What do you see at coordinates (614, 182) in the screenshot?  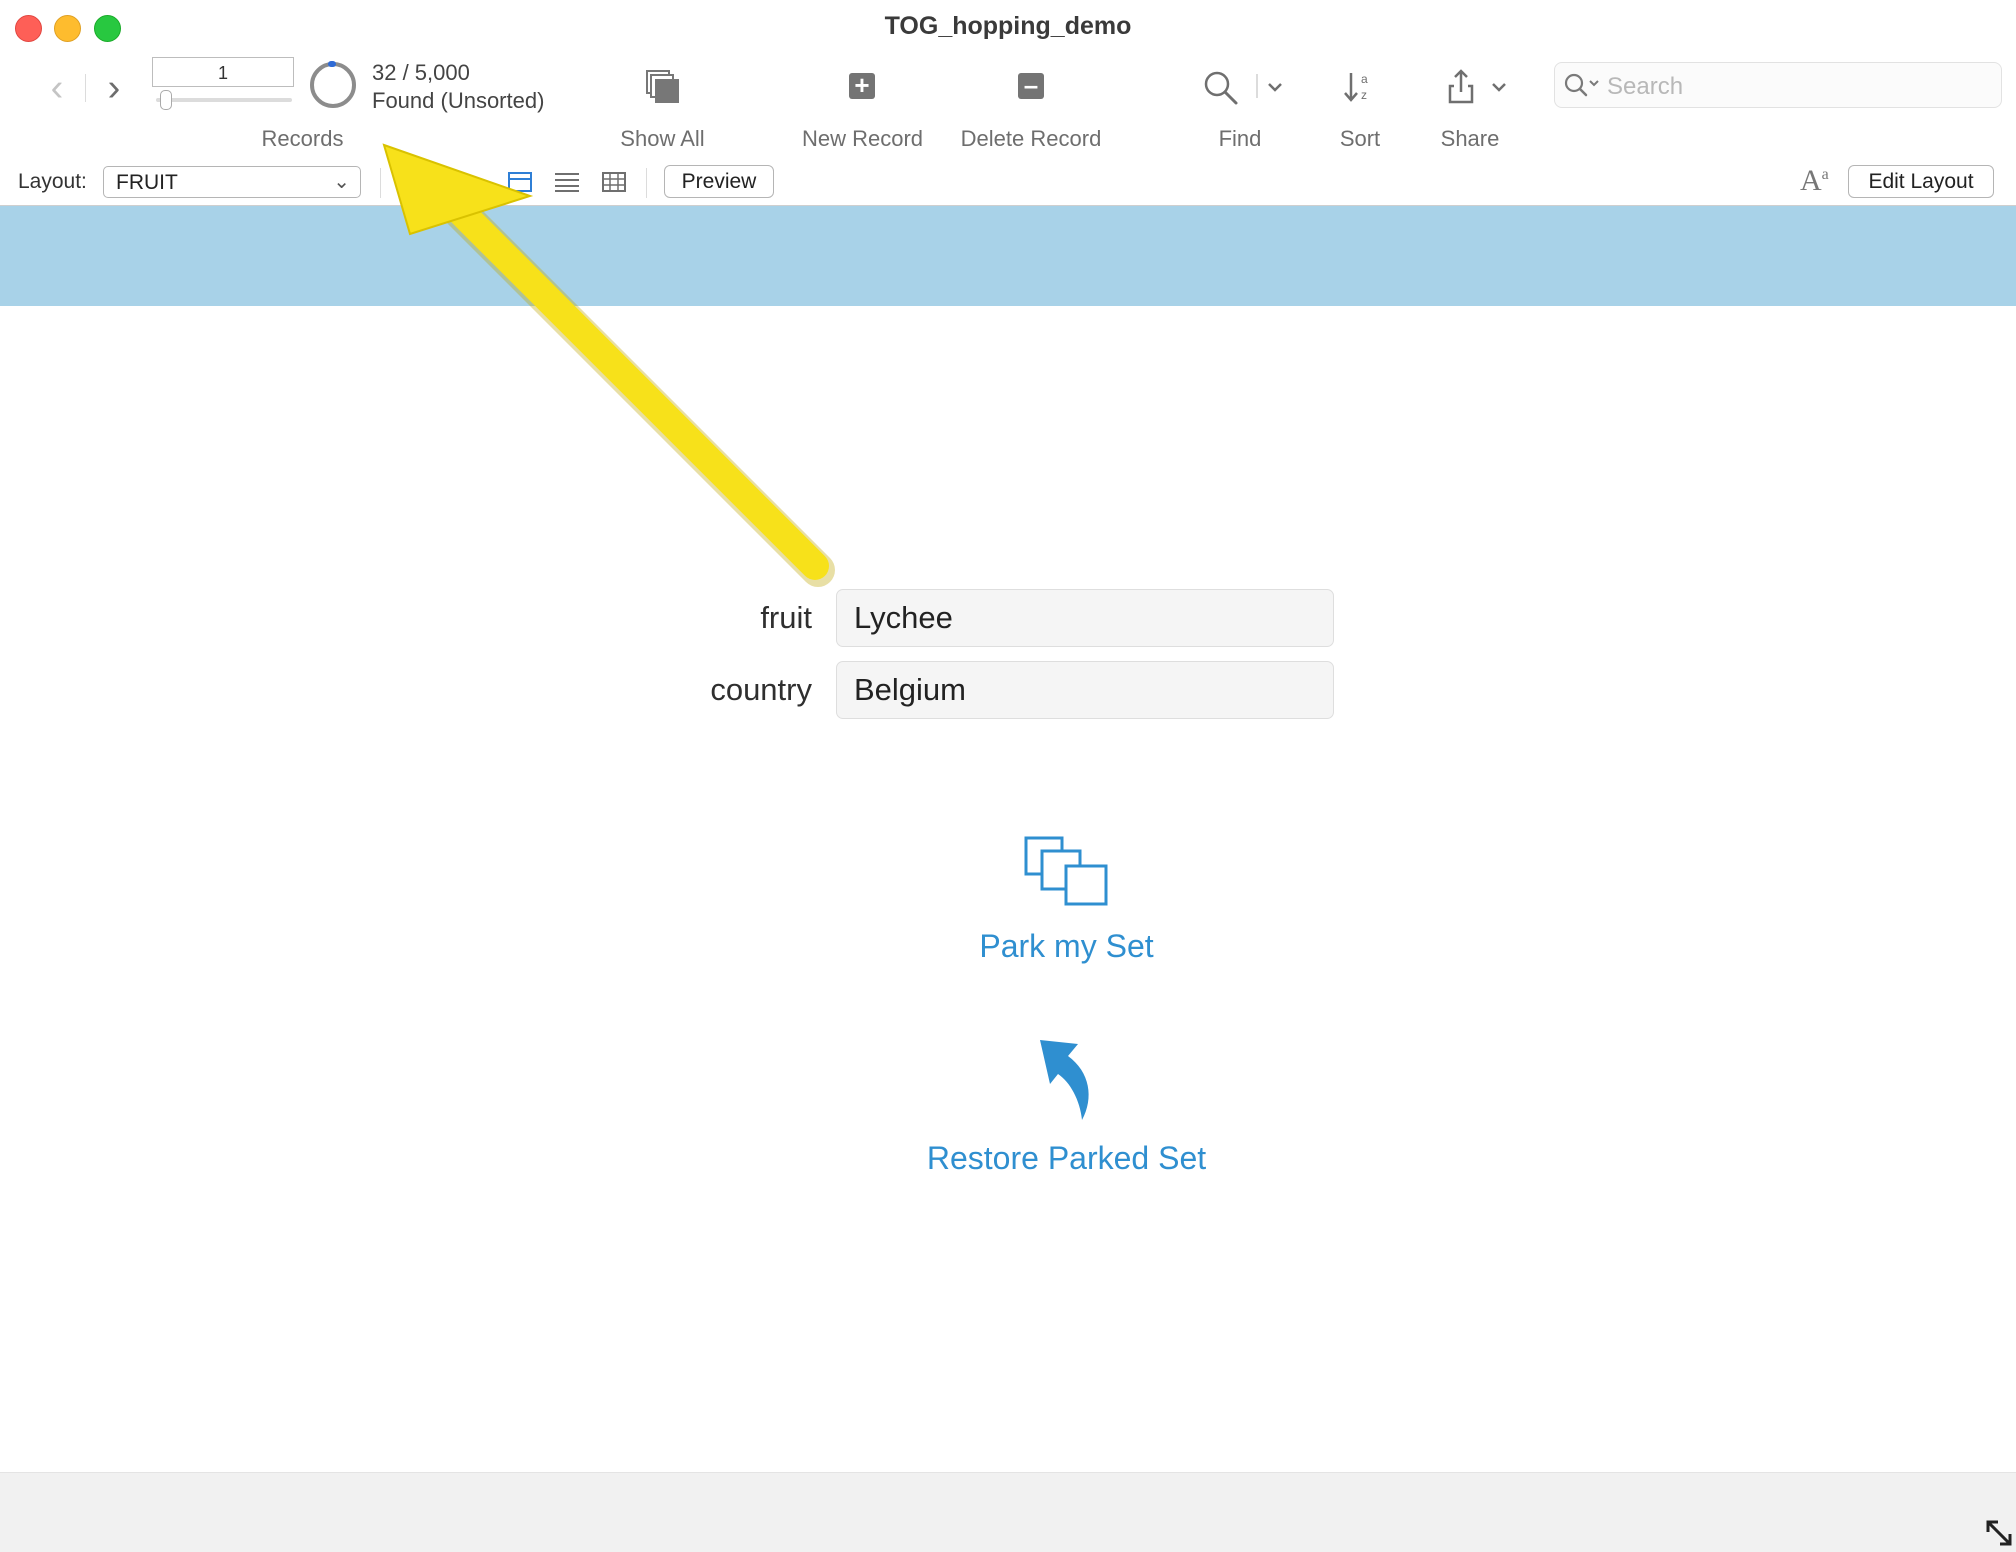 I see `table-view-icon` at bounding box center [614, 182].